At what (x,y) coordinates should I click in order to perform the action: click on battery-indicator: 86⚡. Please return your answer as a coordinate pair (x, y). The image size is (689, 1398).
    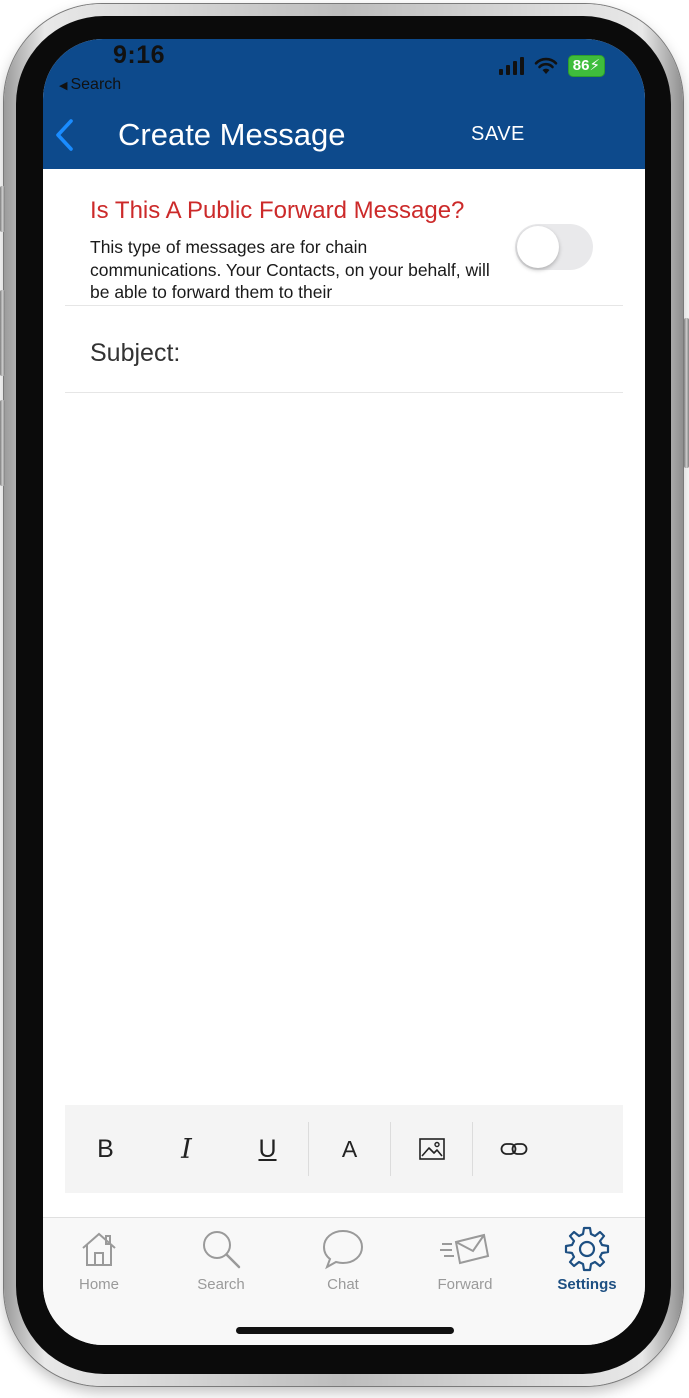
    Looking at the image, I should click on (586, 66).